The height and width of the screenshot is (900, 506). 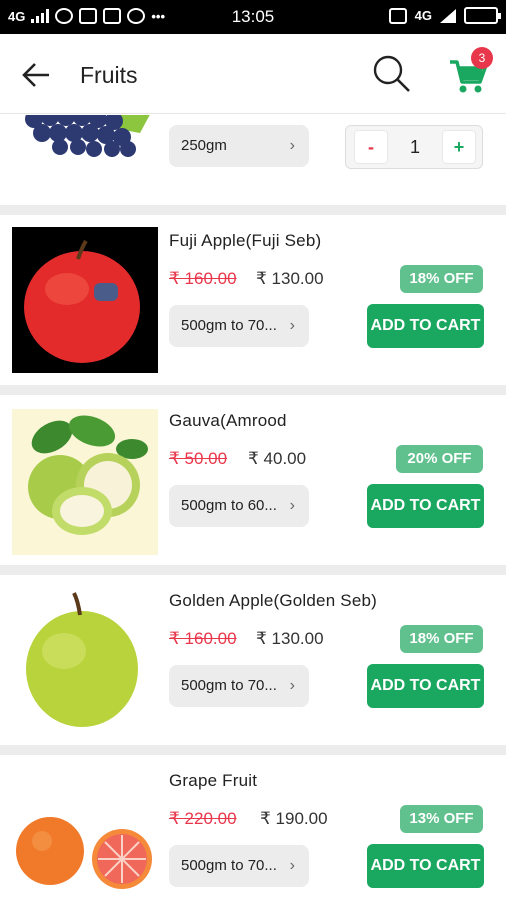 I want to click on quantity-value: 1, so click(x=414, y=147).